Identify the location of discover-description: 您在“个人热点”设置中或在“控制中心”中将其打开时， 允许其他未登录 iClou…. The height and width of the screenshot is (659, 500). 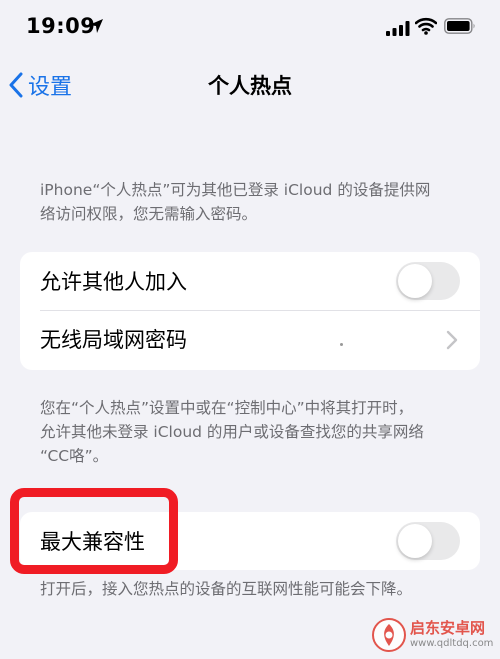
(252, 432).